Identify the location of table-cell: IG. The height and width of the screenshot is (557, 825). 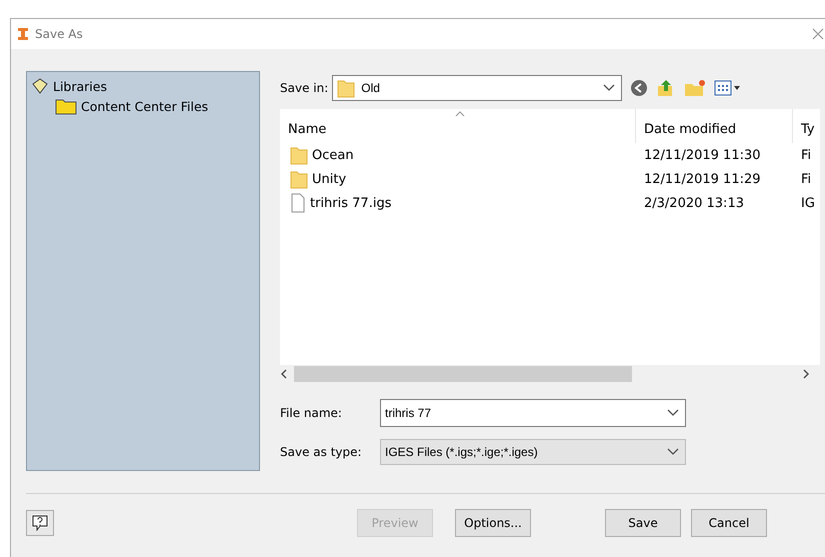
(808, 203).